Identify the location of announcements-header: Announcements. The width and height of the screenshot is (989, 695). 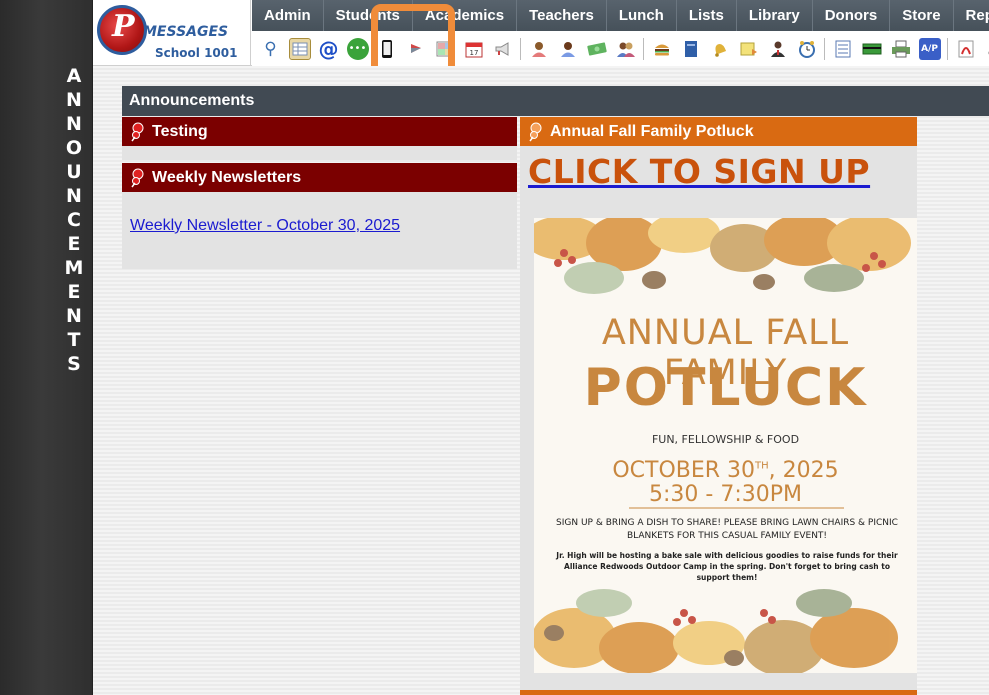
(555, 101).